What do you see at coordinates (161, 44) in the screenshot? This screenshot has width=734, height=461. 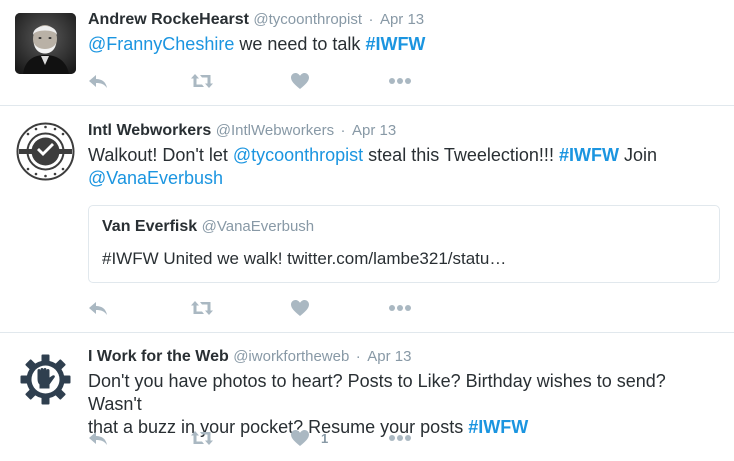 I see `mention-link: @FrannyCheshire` at bounding box center [161, 44].